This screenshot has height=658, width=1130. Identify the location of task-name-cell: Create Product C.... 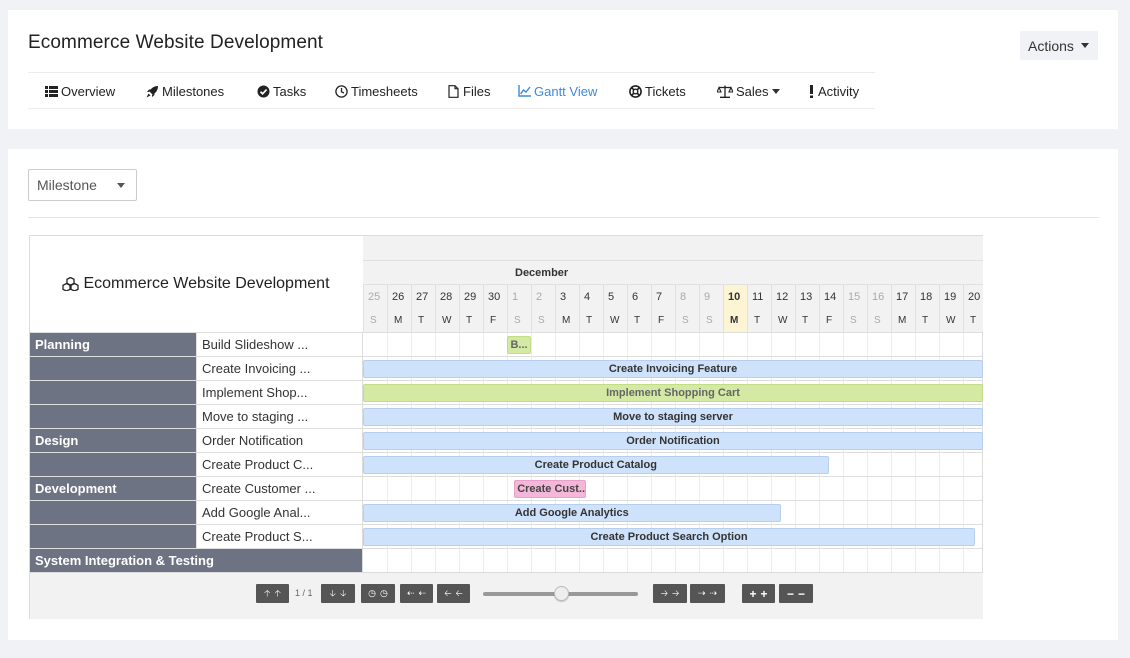
(279, 464).